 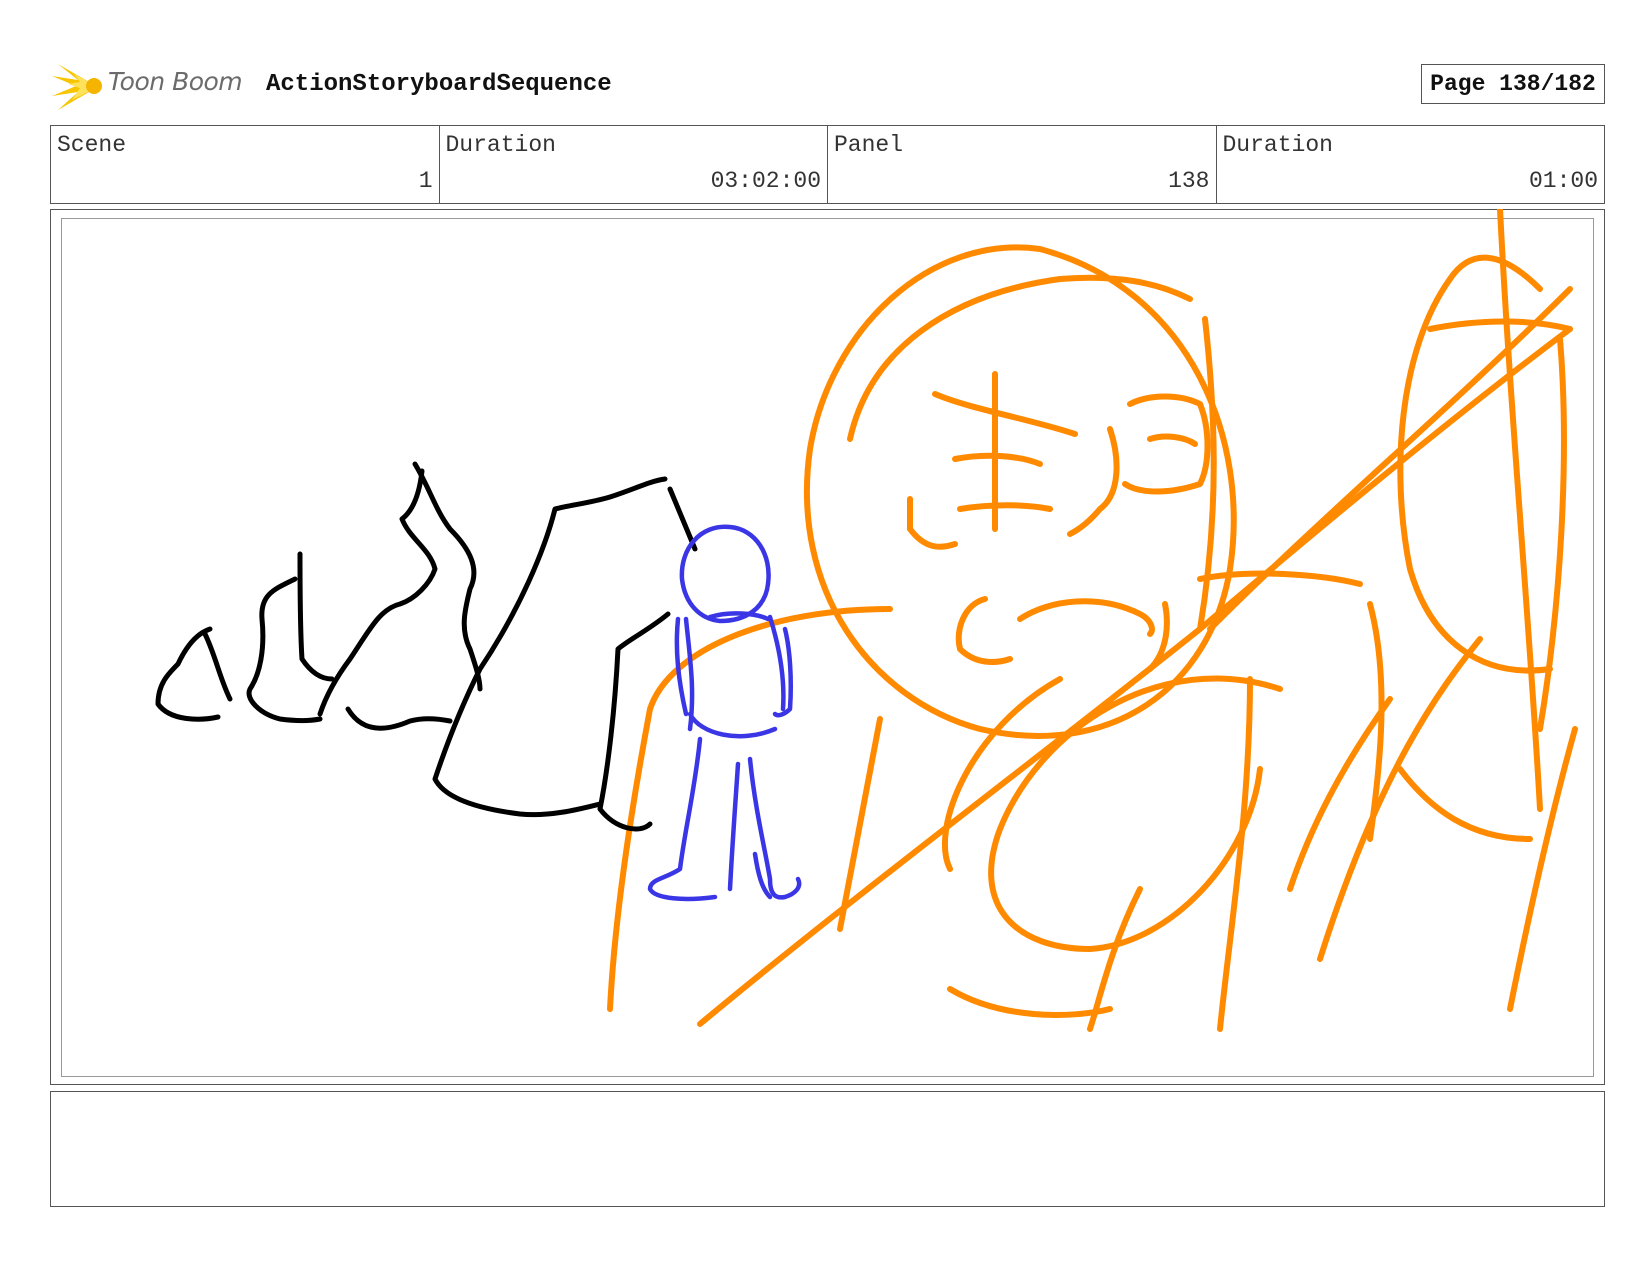 What do you see at coordinates (1411, 164) in the screenshot?
I see `panel-duration-cell: Duration 01:00` at bounding box center [1411, 164].